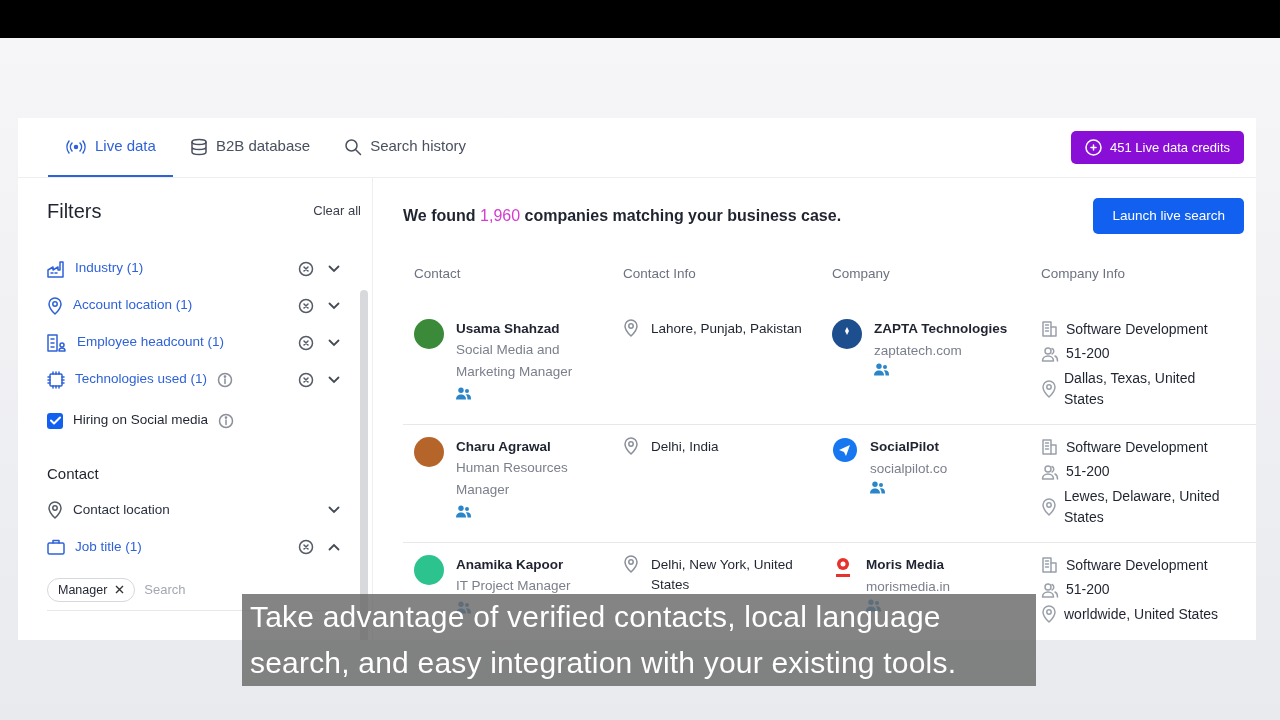 The height and width of the screenshot is (720, 1280). I want to click on clear-all-link: Clear all, so click(337, 211).